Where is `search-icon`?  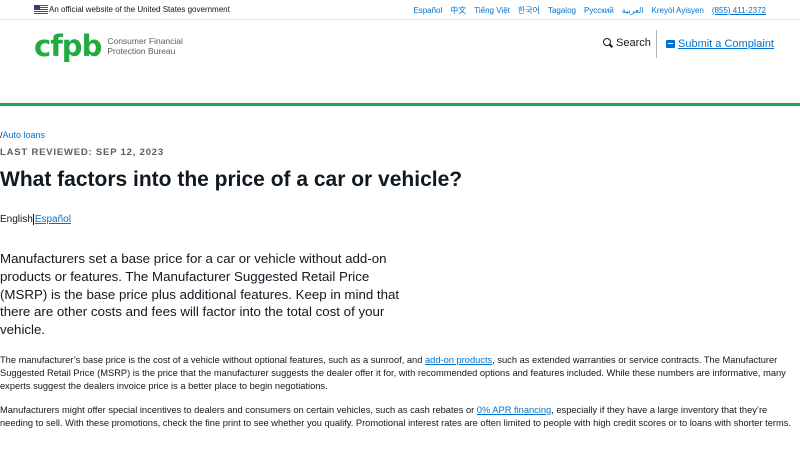
search-icon is located at coordinates (608, 43).